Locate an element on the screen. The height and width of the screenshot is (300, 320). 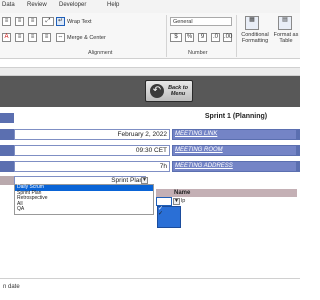
merge-icon: ⇔ is located at coordinates (60, 37).